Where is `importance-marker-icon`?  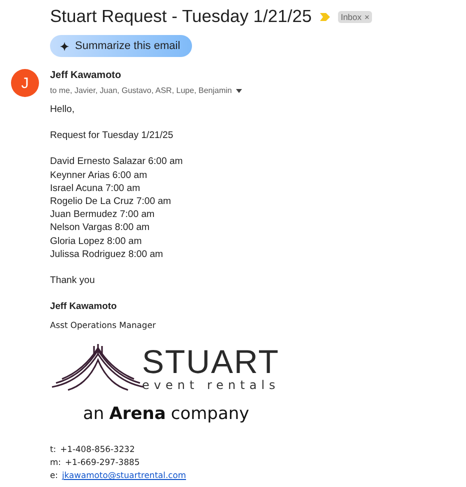
importance-marker-icon is located at coordinates (325, 16).